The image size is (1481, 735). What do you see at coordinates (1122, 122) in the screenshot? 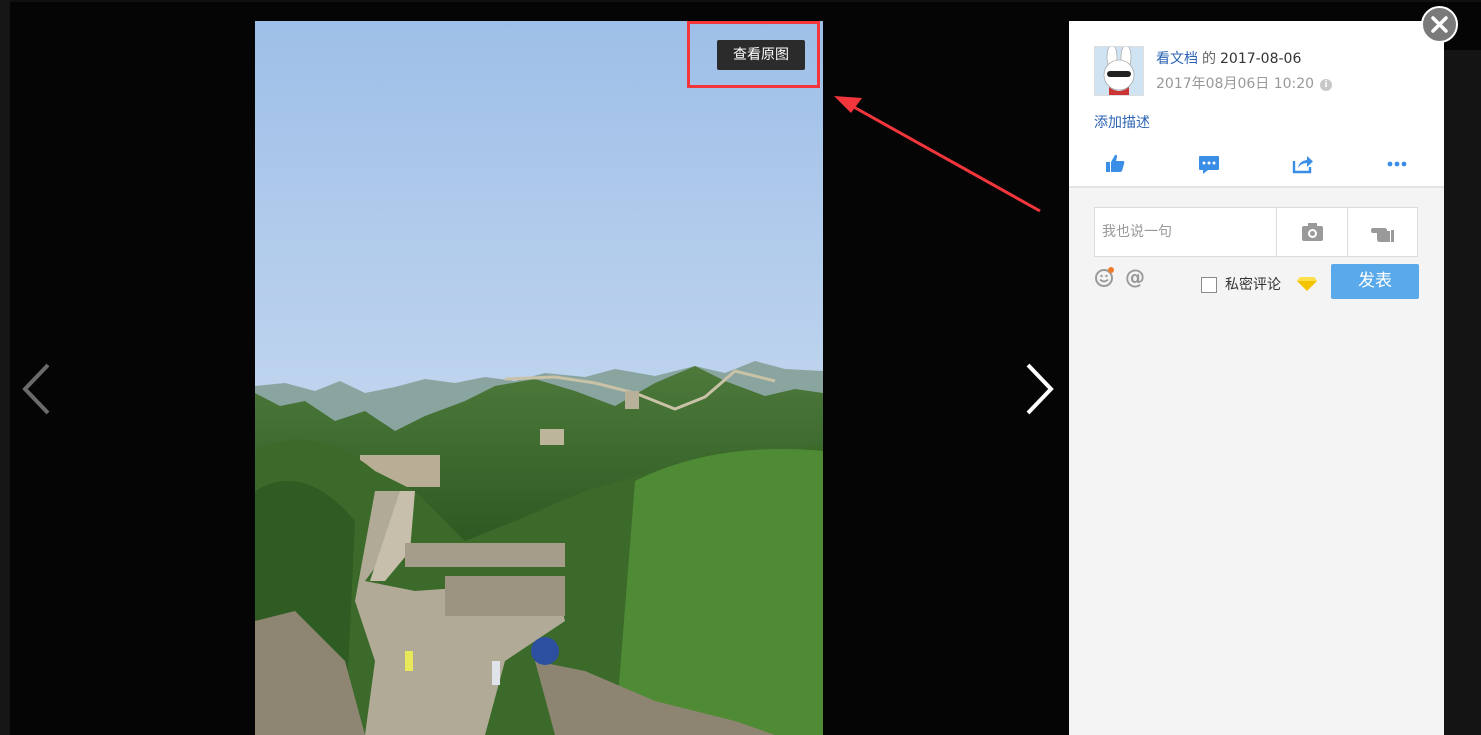
I see `add-description-link: 添加描述` at bounding box center [1122, 122].